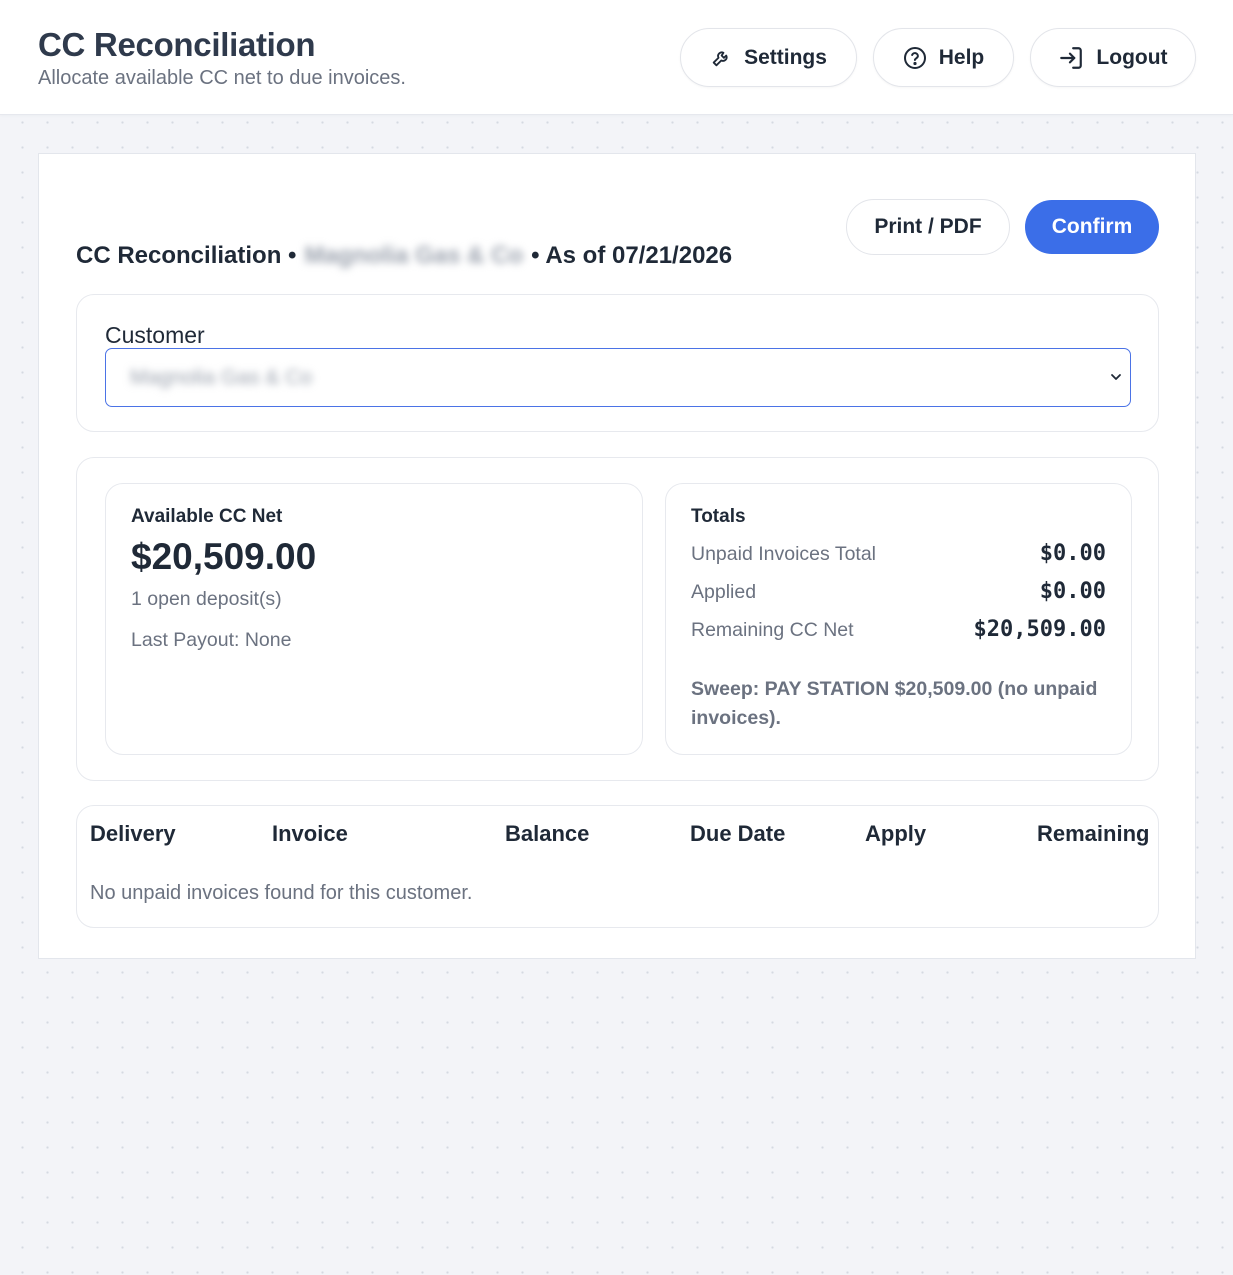  What do you see at coordinates (186, 255) in the screenshot?
I see `heading-prefix: CC Reconciliation •` at bounding box center [186, 255].